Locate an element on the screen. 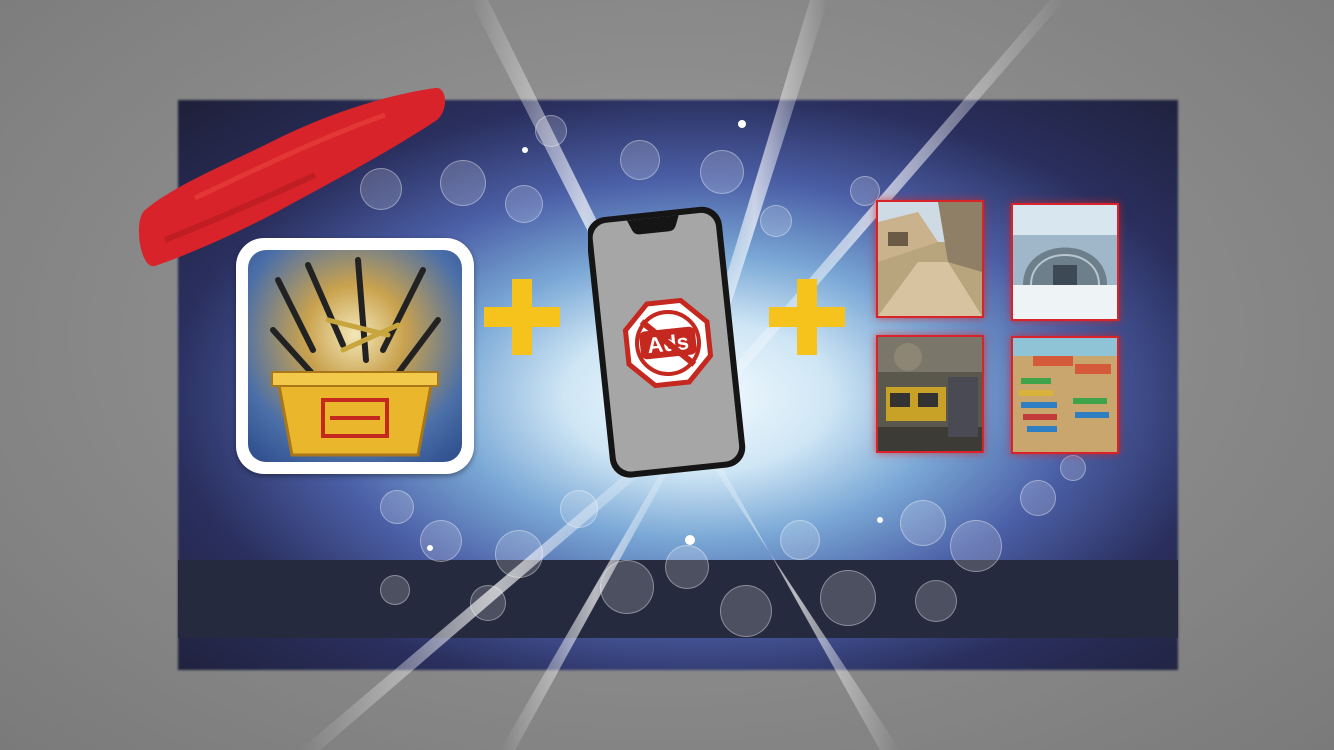 The image size is (1334, 750). case-app-icon is located at coordinates (355, 356).